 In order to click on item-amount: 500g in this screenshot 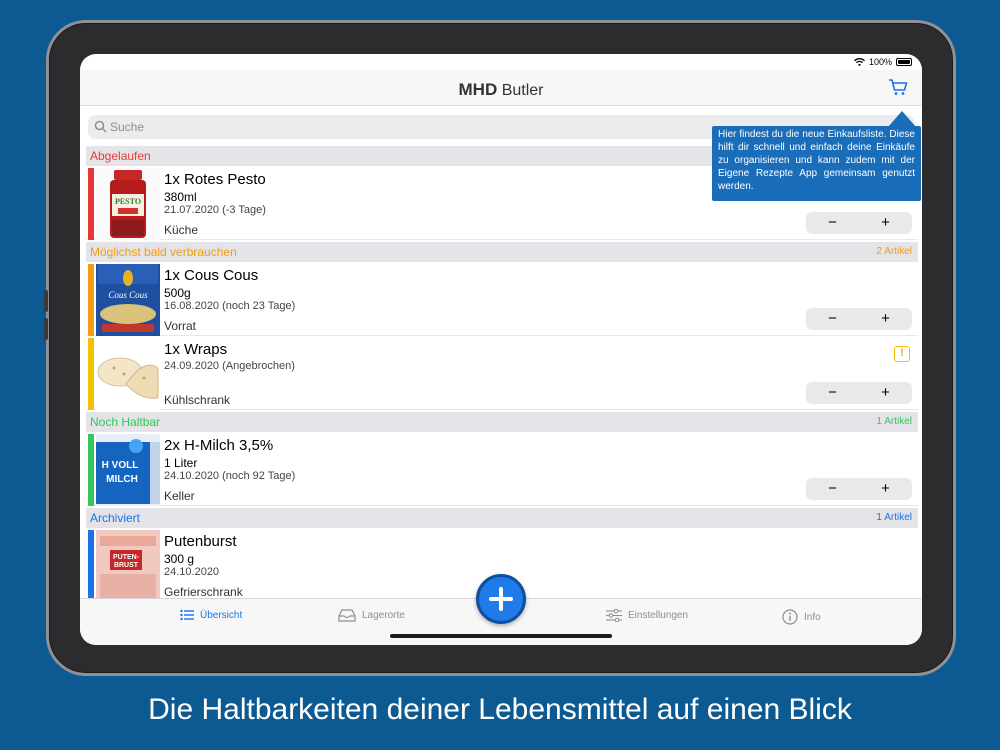, I will do `click(177, 293)`.